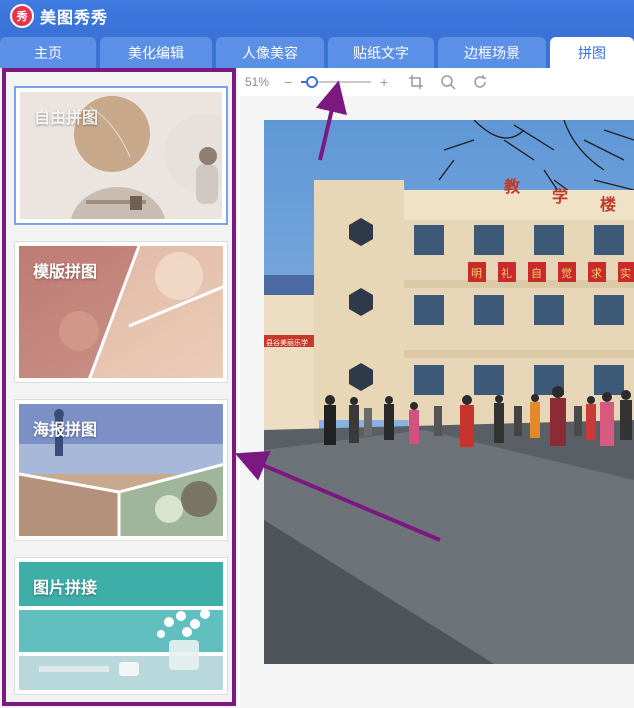  I want to click on arrow-to-zoom-slider, so click(331, 120).